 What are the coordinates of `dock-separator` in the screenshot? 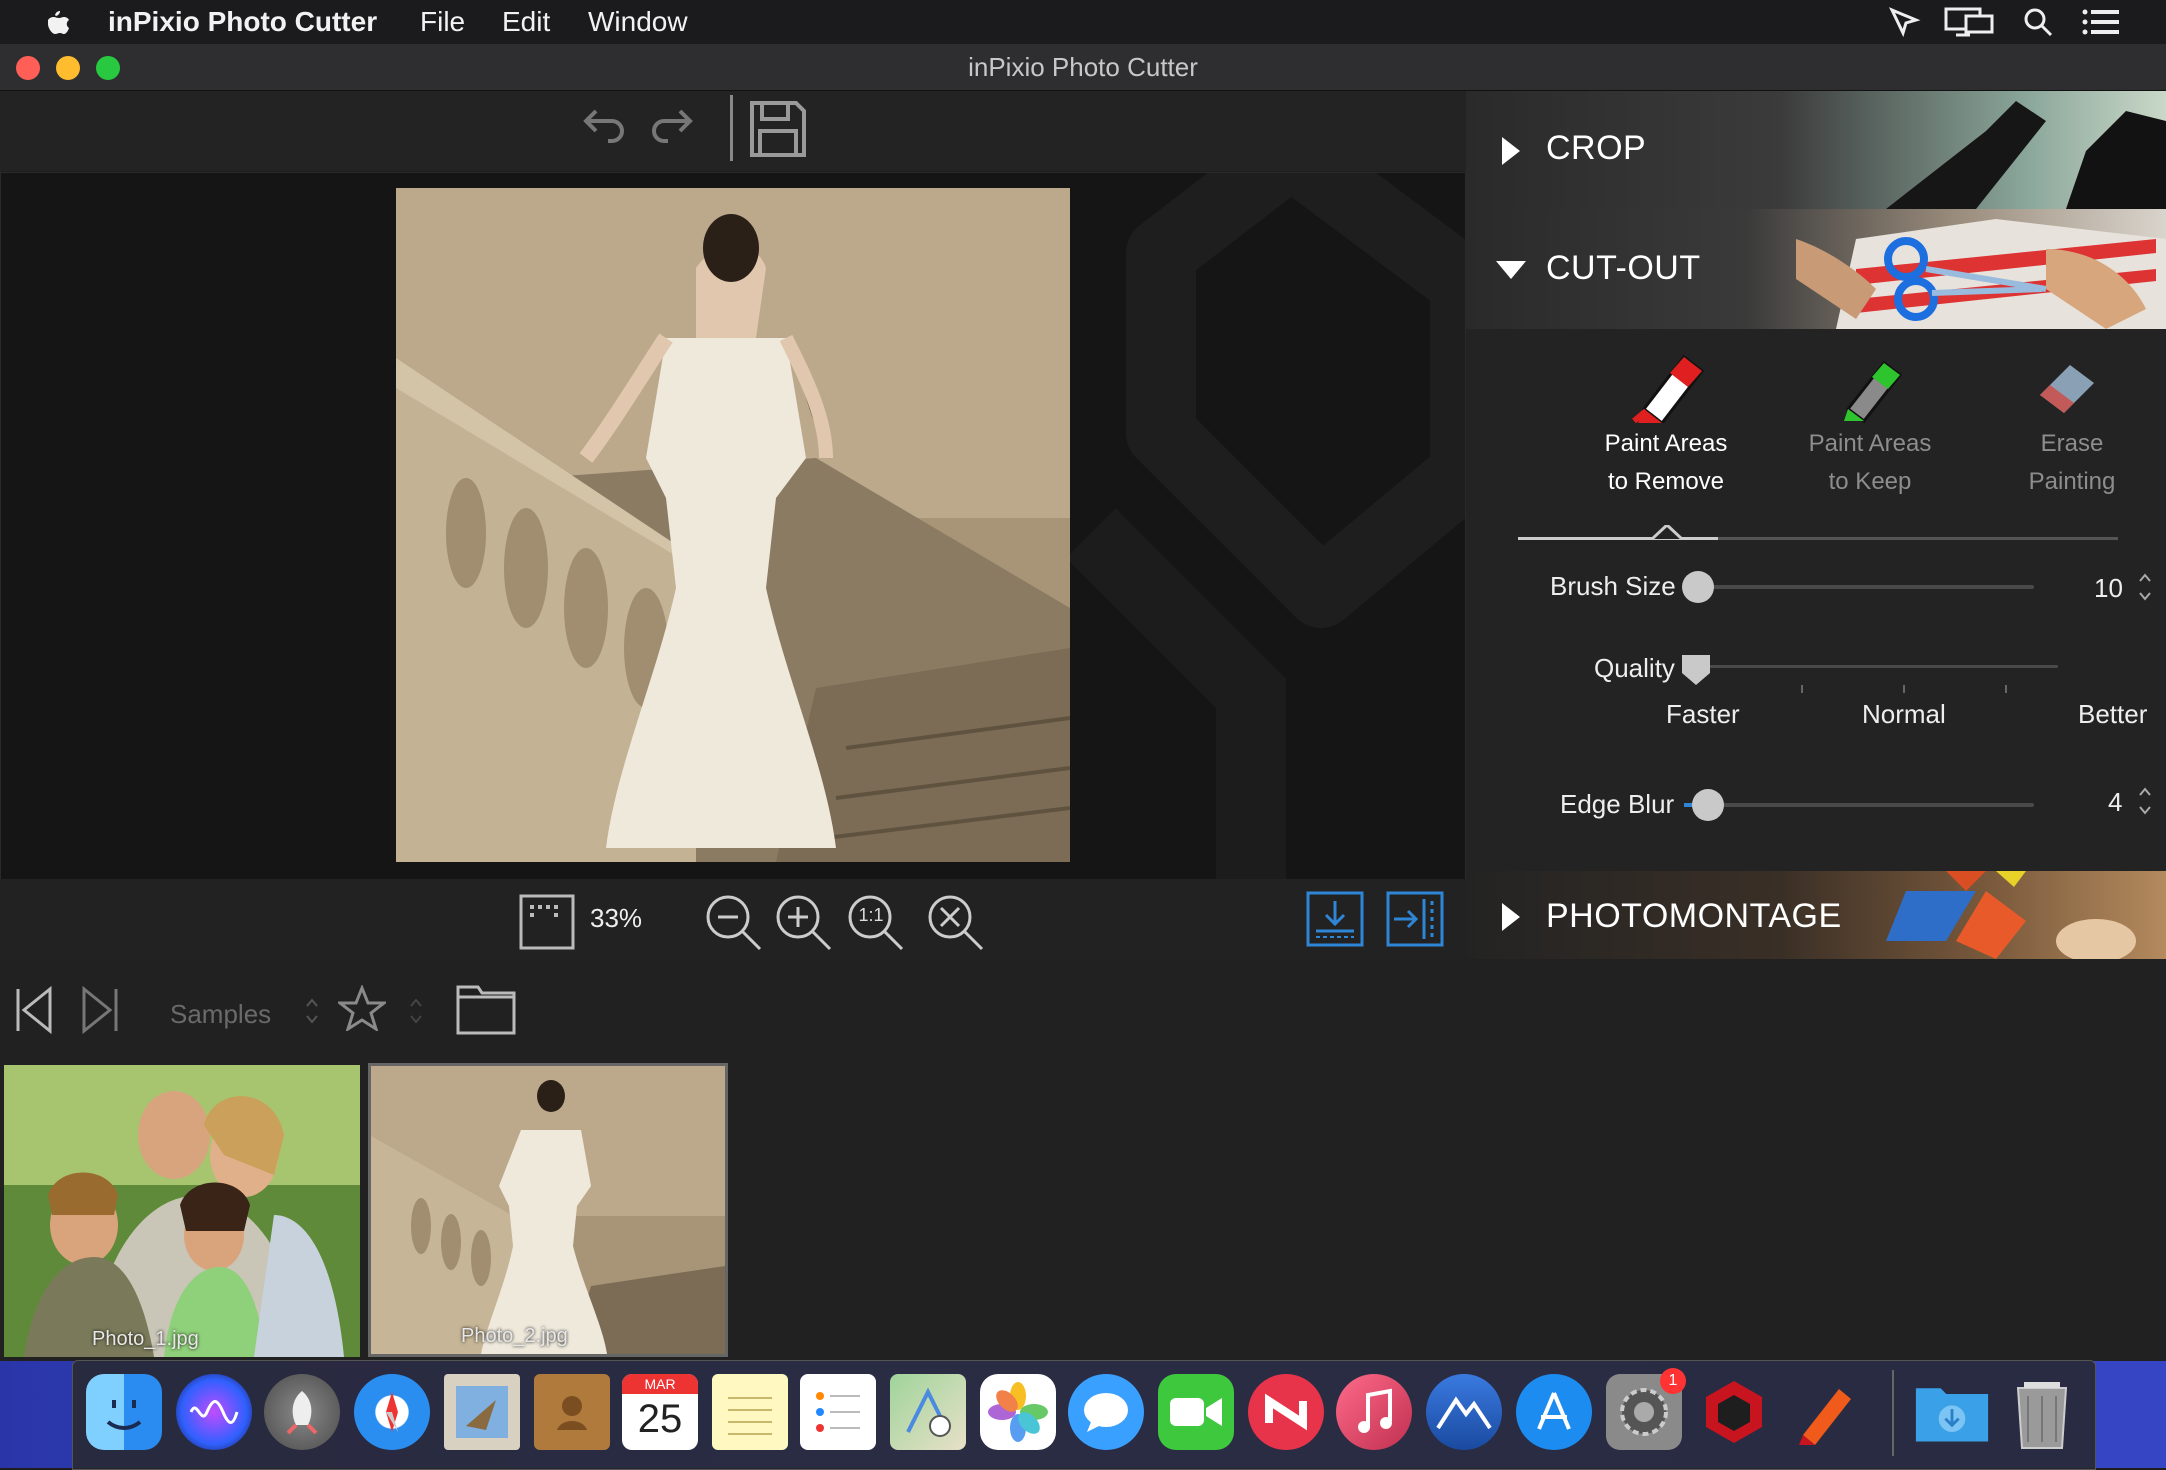 It's located at (1893, 1413).